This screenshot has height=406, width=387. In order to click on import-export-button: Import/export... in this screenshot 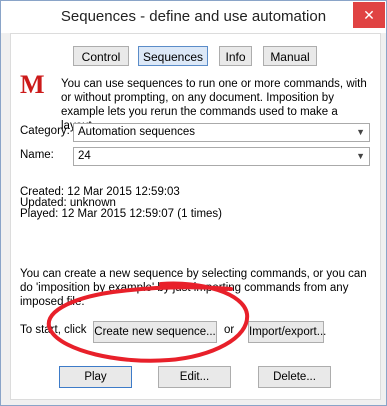, I will do `click(287, 332)`.